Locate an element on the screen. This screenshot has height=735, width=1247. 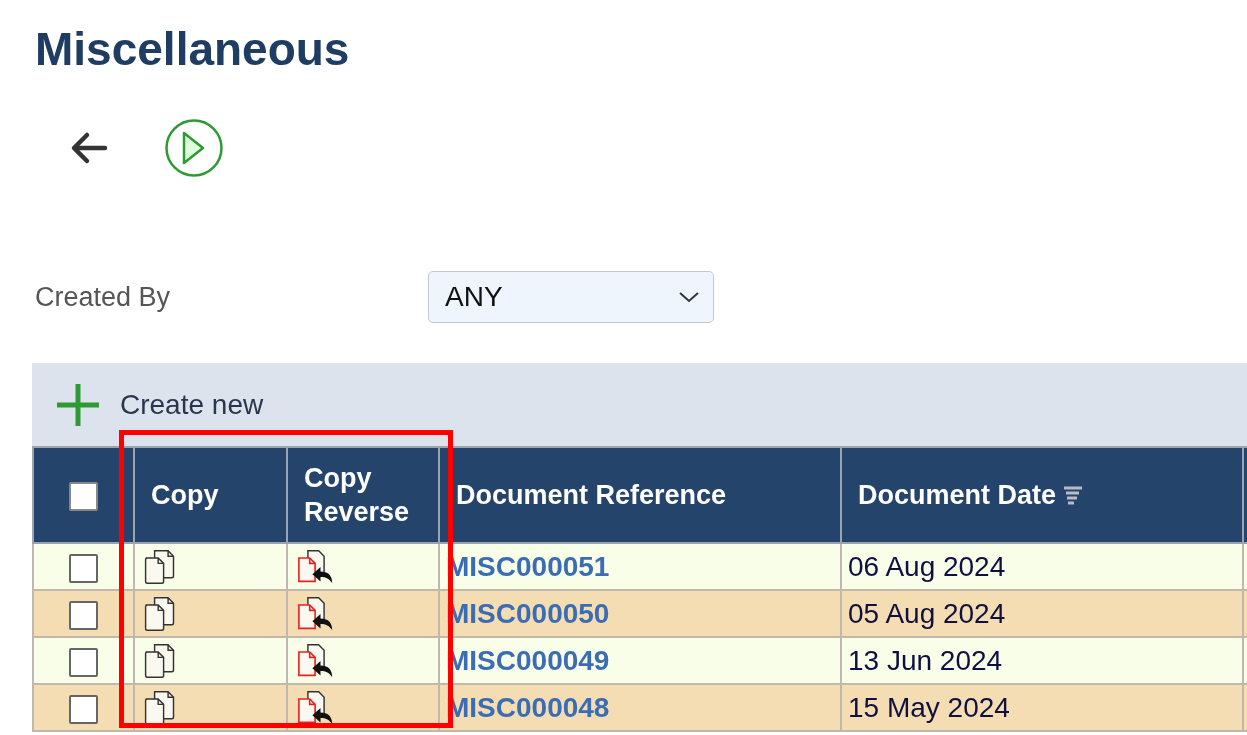
column-header: Copy Reverse is located at coordinates (363, 495).